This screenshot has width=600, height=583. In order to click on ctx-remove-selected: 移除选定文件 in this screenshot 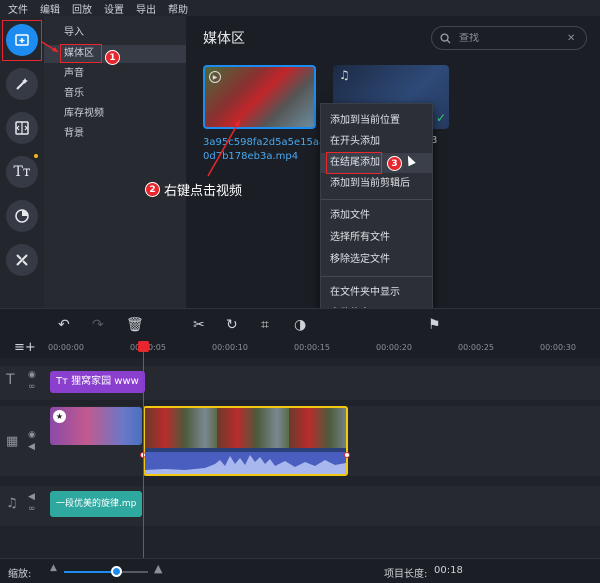, I will do `click(376, 260)`.